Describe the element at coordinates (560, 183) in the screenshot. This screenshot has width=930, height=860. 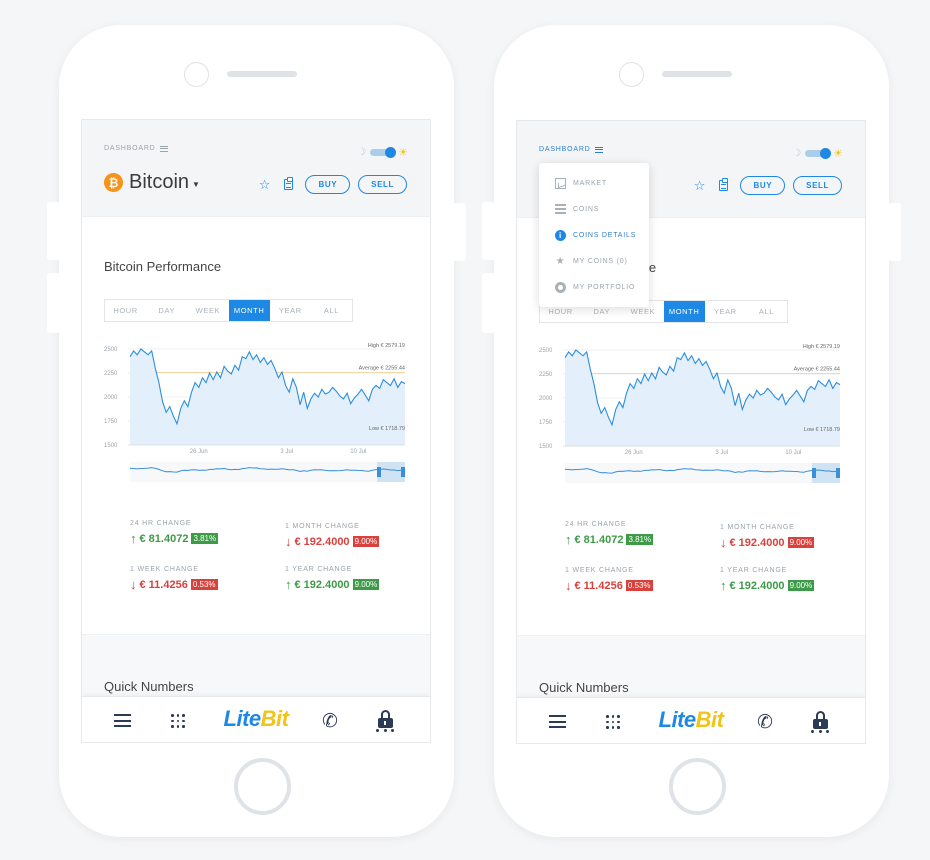
I see `chart-icon` at that location.